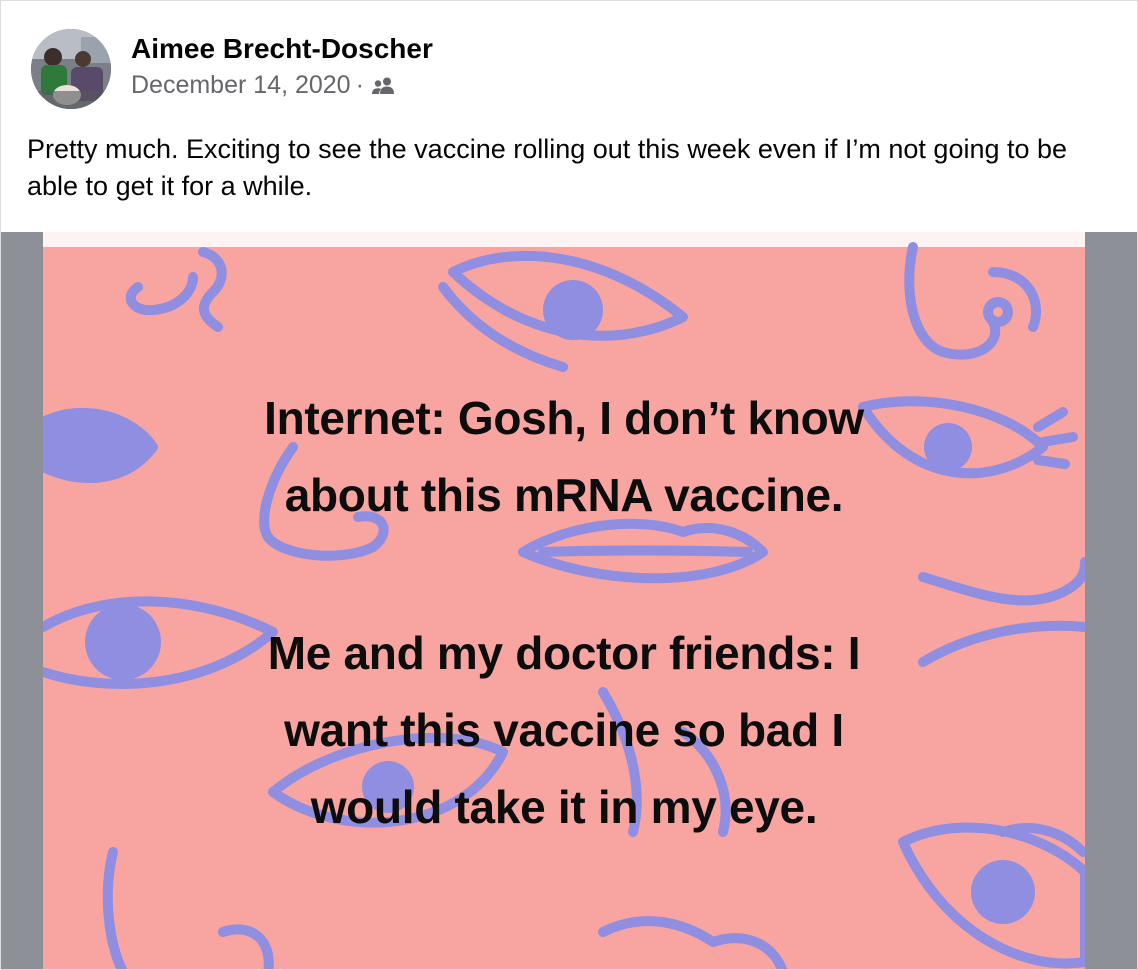 The image size is (1138, 970). What do you see at coordinates (564, 418) in the screenshot?
I see `meme-line: Internet: Gosh, I don’t know` at bounding box center [564, 418].